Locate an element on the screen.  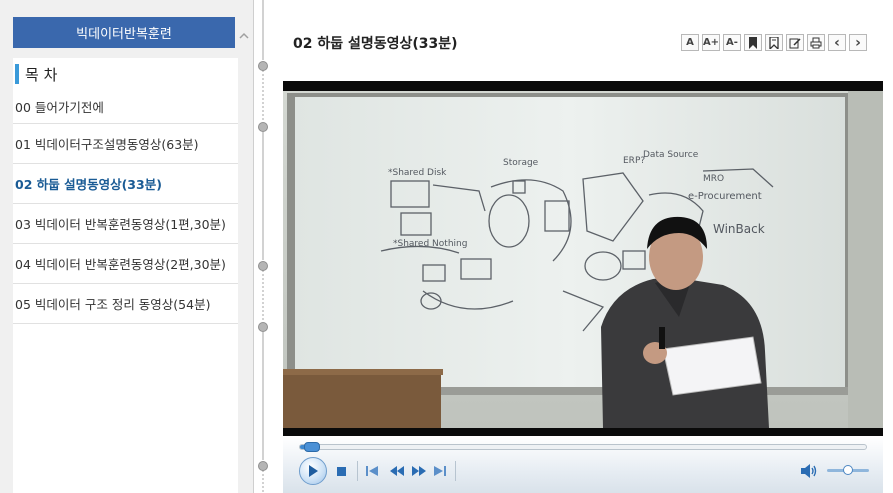
seek-handle is located at coordinates (312, 447).